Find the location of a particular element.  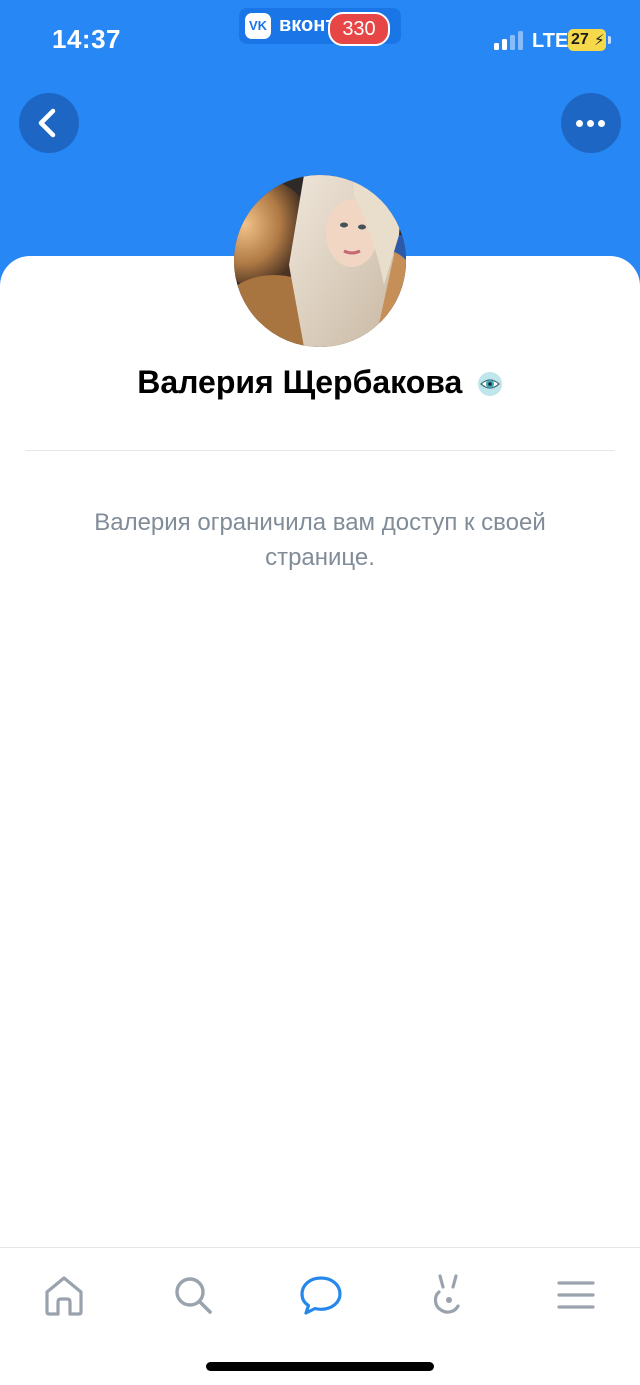

clips-icon is located at coordinates (446, 1294).